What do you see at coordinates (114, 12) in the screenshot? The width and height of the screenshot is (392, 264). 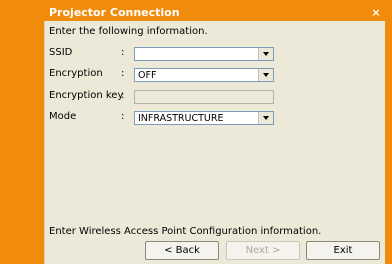 I see `window-title: Projector Connection` at bounding box center [114, 12].